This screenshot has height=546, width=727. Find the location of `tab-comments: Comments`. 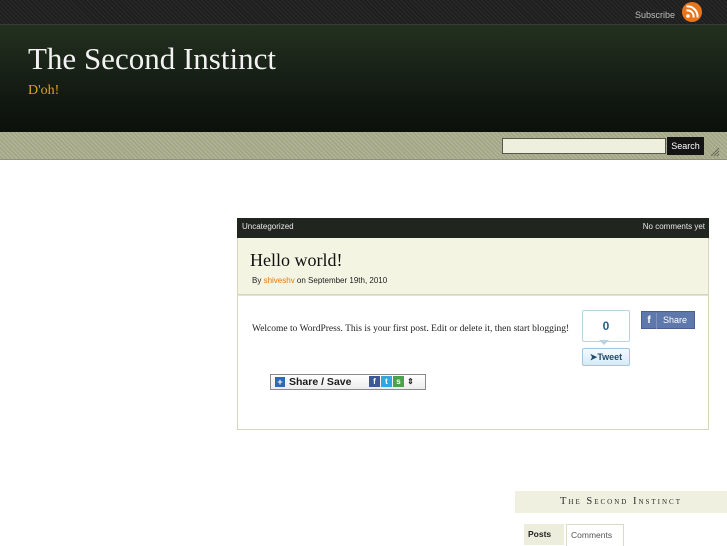

tab-comments: Comments is located at coordinates (595, 535).